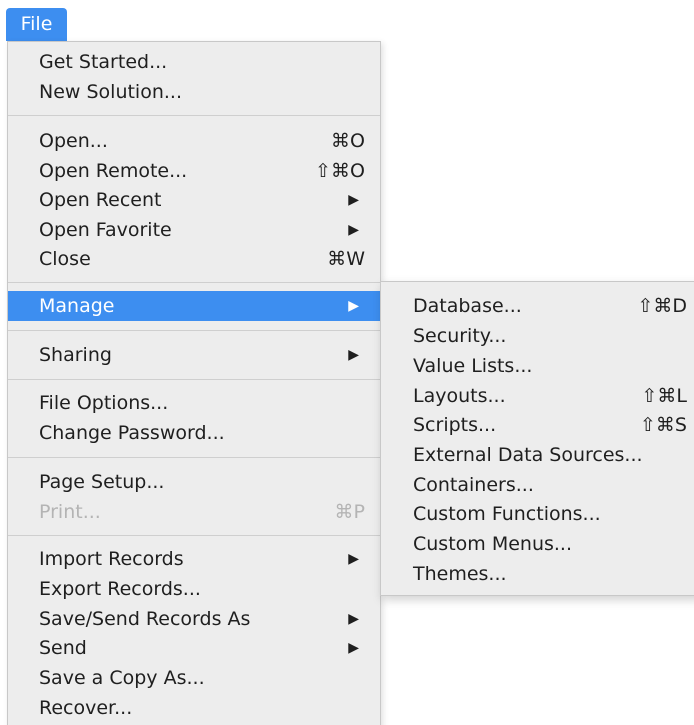 The height and width of the screenshot is (725, 694). What do you see at coordinates (105, 230) in the screenshot?
I see `menu-item-label: Open Favorite` at bounding box center [105, 230].